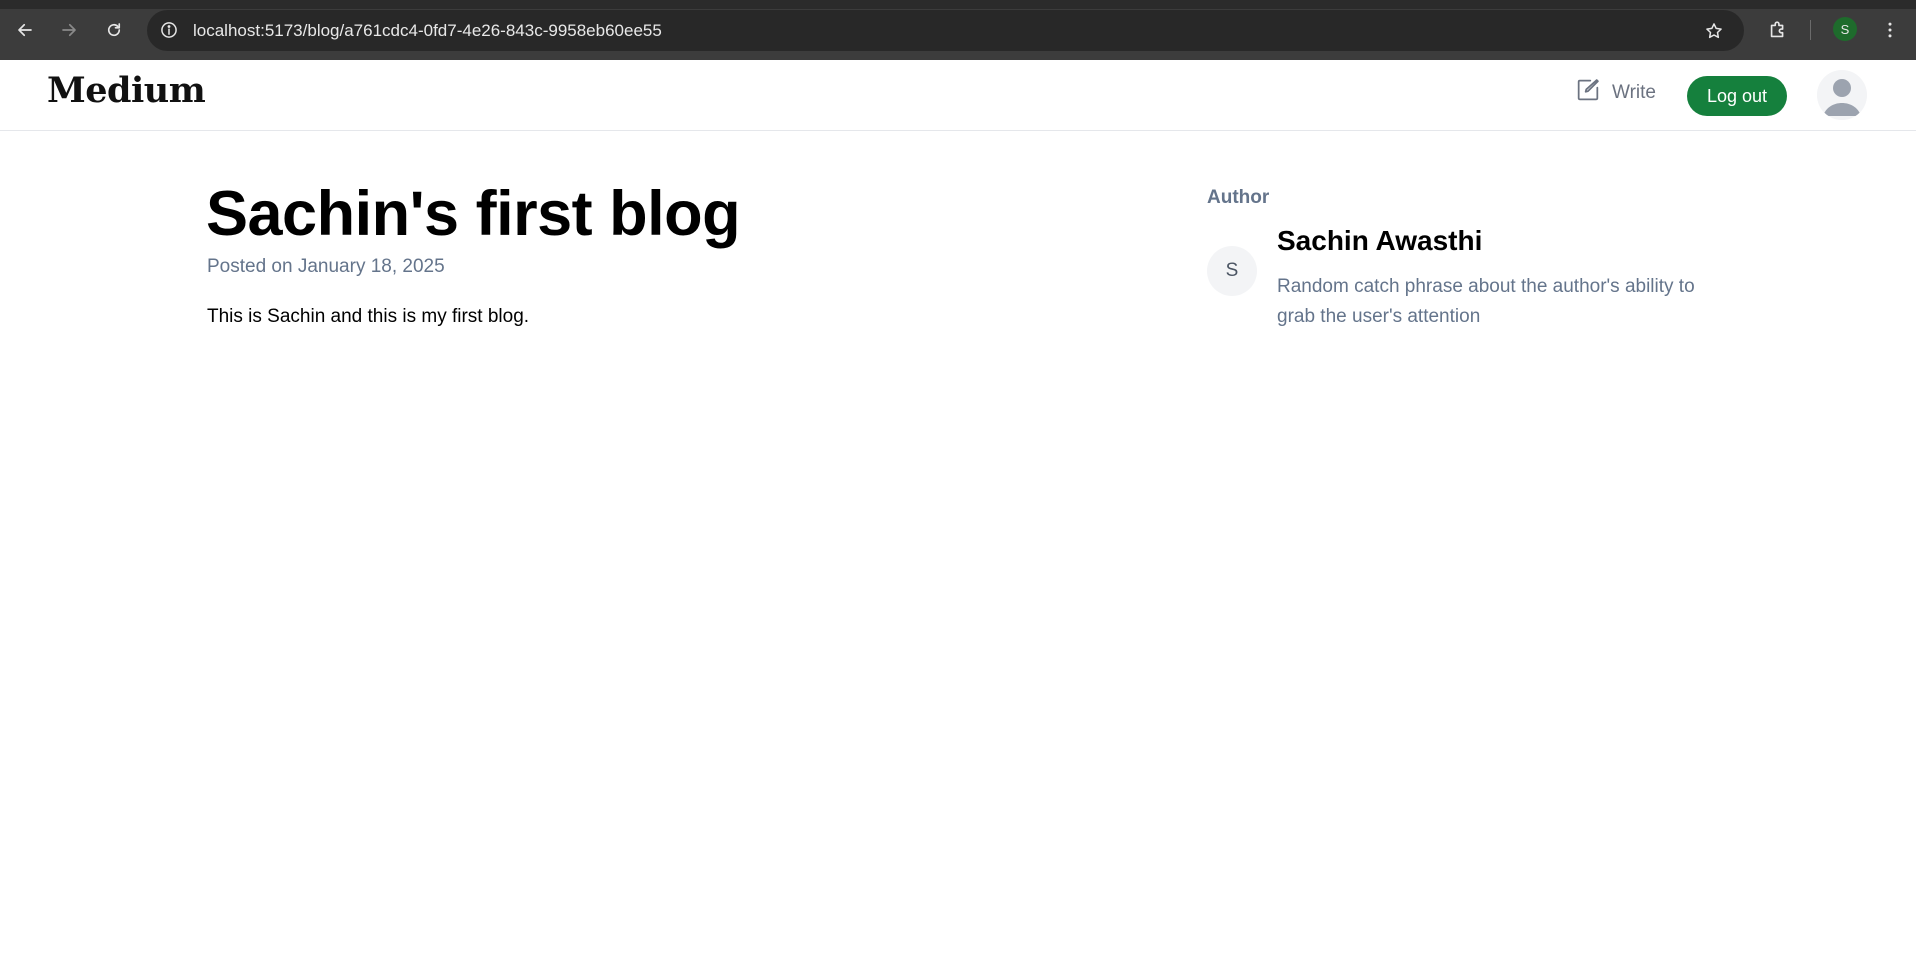  What do you see at coordinates (326, 266) in the screenshot?
I see `post-date: Posted on January 18, 2025` at bounding box center [326, 266].